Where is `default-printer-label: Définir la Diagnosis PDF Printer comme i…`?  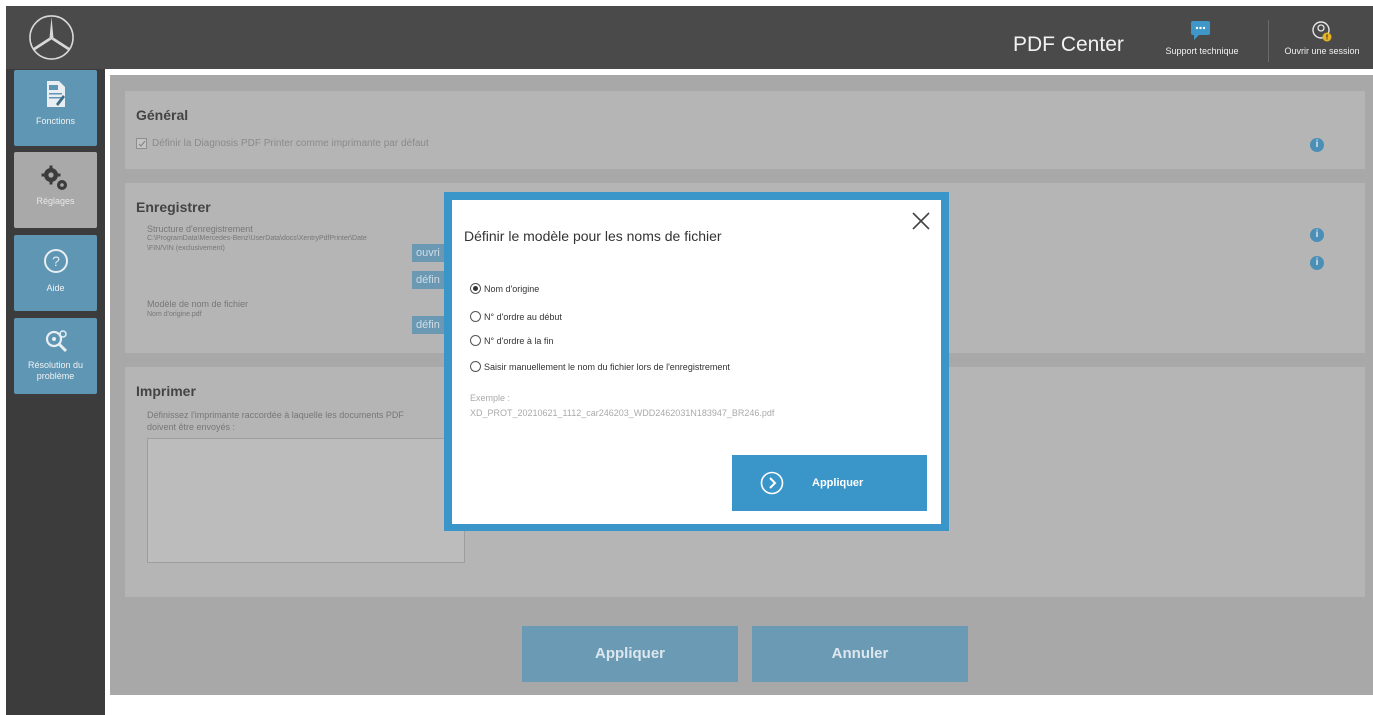 default-printer-label: Définir la Diagnosis PDF Printer comme i… is located at coordinates (290, 143).